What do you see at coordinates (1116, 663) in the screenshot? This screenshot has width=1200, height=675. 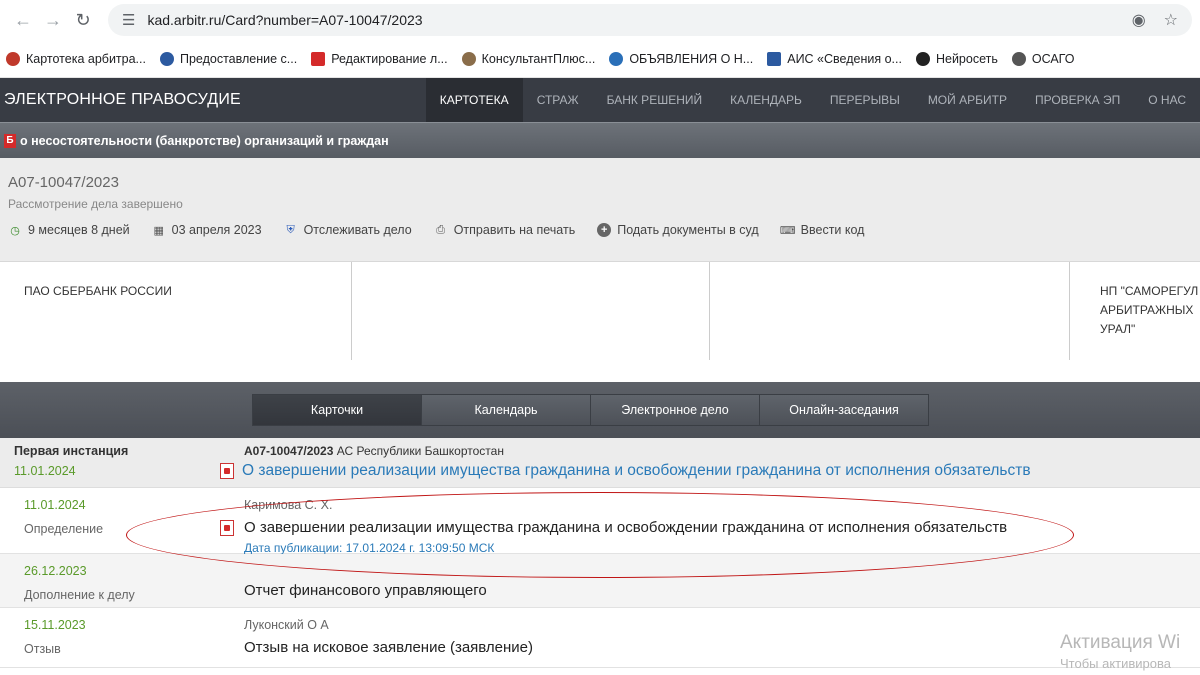 I see `watermark-subtitle: Чтобы активирова` at bounding box center [1116, 663].